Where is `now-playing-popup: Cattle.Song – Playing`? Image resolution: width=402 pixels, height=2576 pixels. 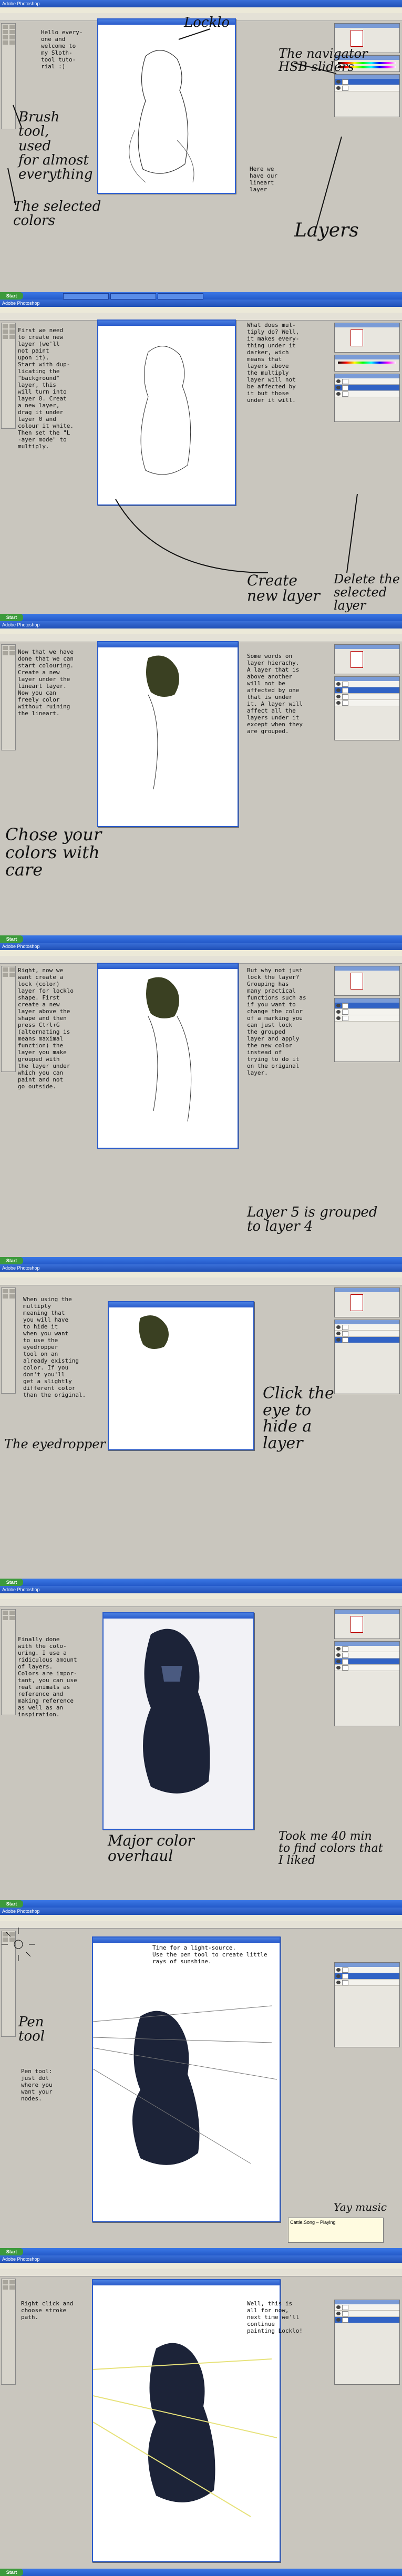 now-playing-popup: Cattle.Song – Playing is located at coordinates (336, 2230).